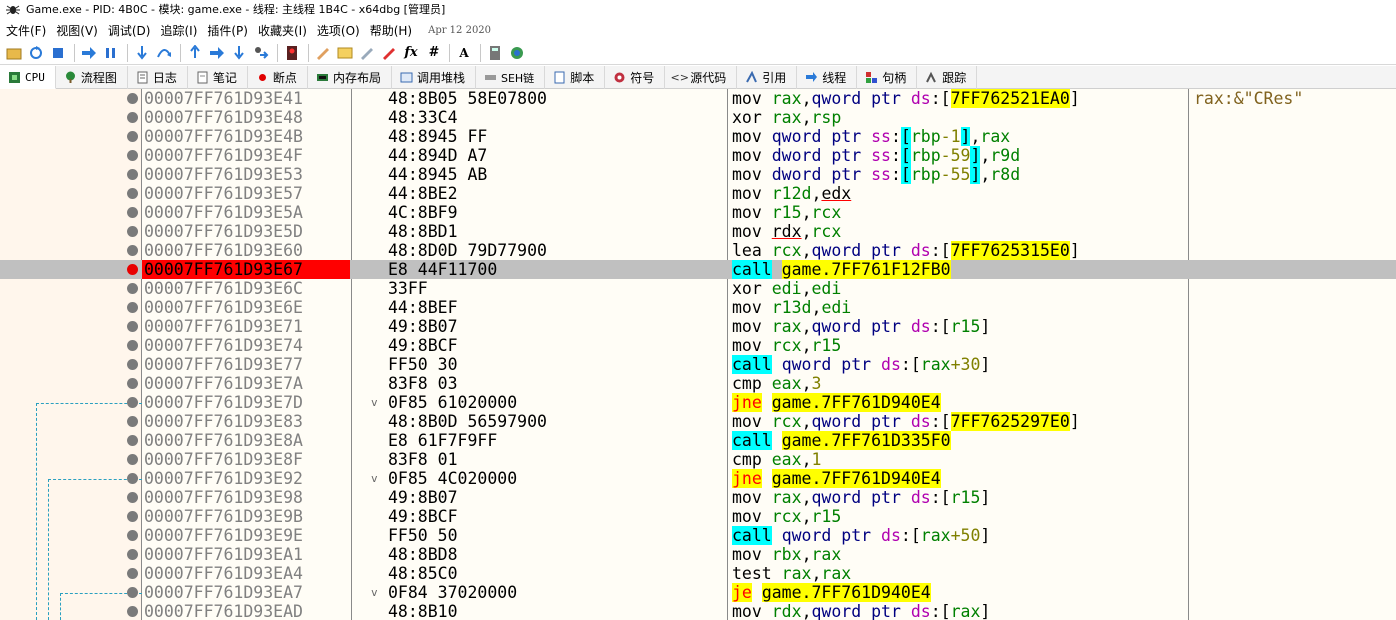 The width and height of the screenshot is (1396, 620). Describe the element at coordinates (367, 53) in the screenshot. I see `bookmark-icon` at that location.